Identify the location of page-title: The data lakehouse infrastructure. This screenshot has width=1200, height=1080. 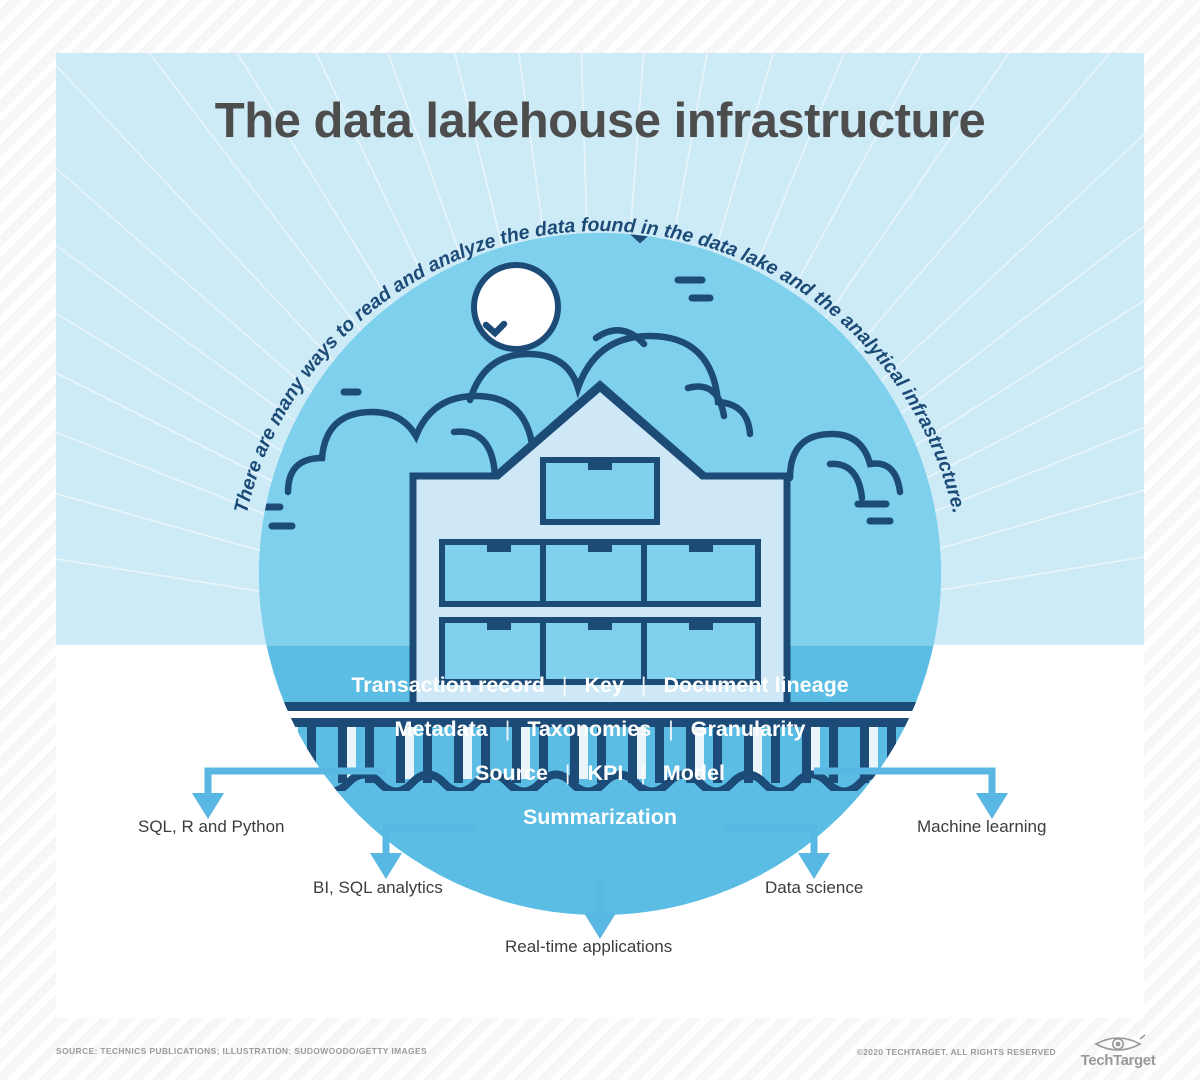
(600, 121).